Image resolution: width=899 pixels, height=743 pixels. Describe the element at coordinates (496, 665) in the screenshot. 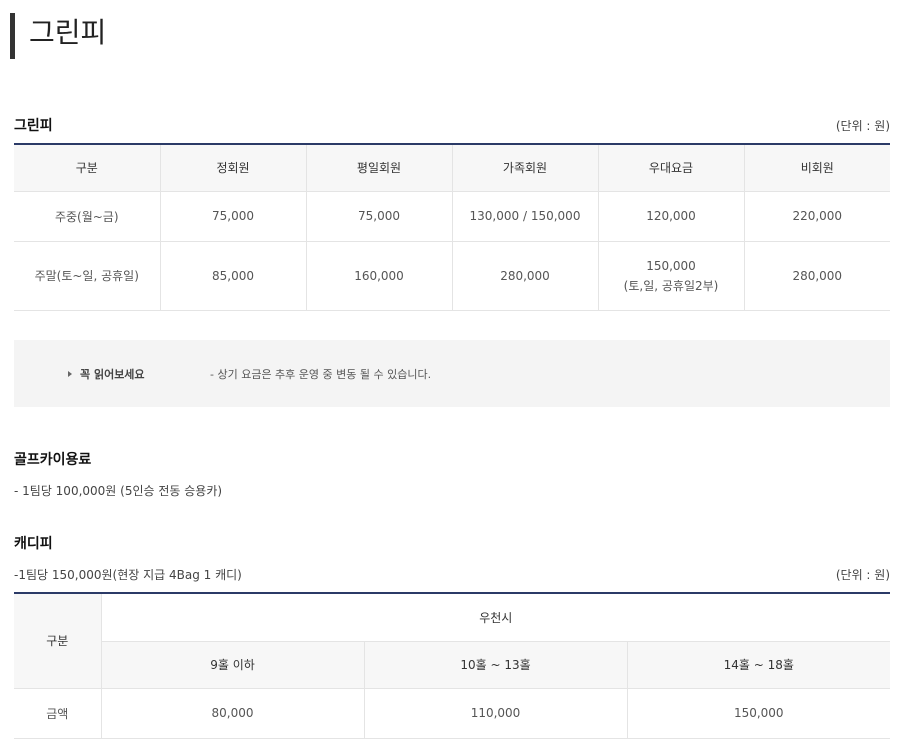

I see `column-header: 10홀 ~ 13홀` at that location.